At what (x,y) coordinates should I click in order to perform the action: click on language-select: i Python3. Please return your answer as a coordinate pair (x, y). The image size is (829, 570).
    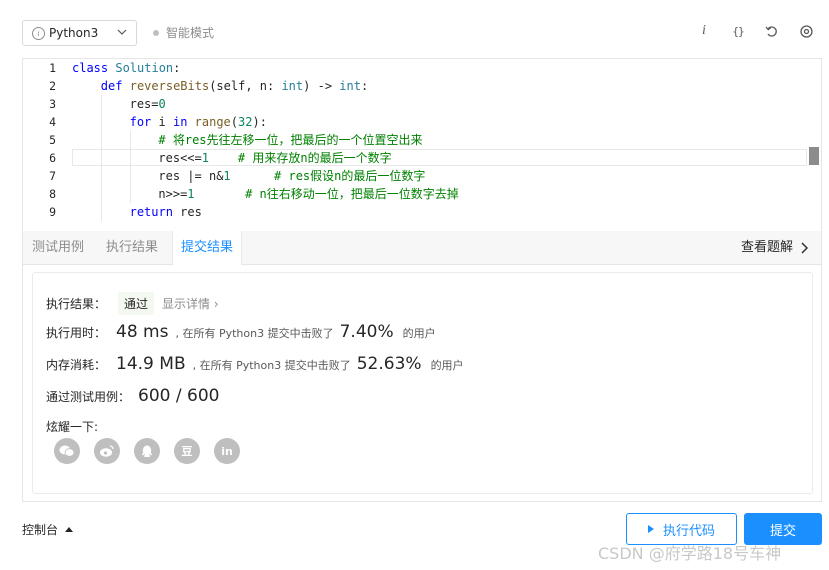
    Looking at the image, I should click on (79, 33).